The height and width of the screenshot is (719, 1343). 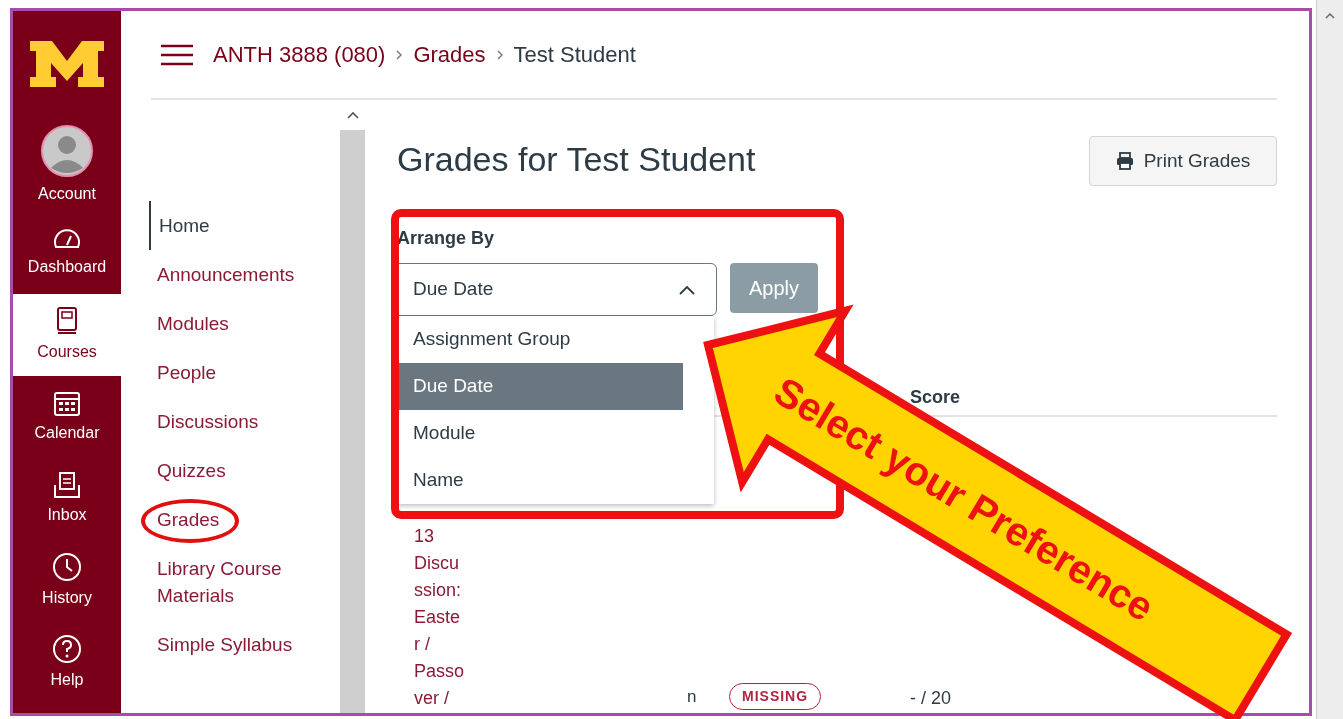 I want to click on global-nav-link: Dashboard, so click(x=67, y=253).